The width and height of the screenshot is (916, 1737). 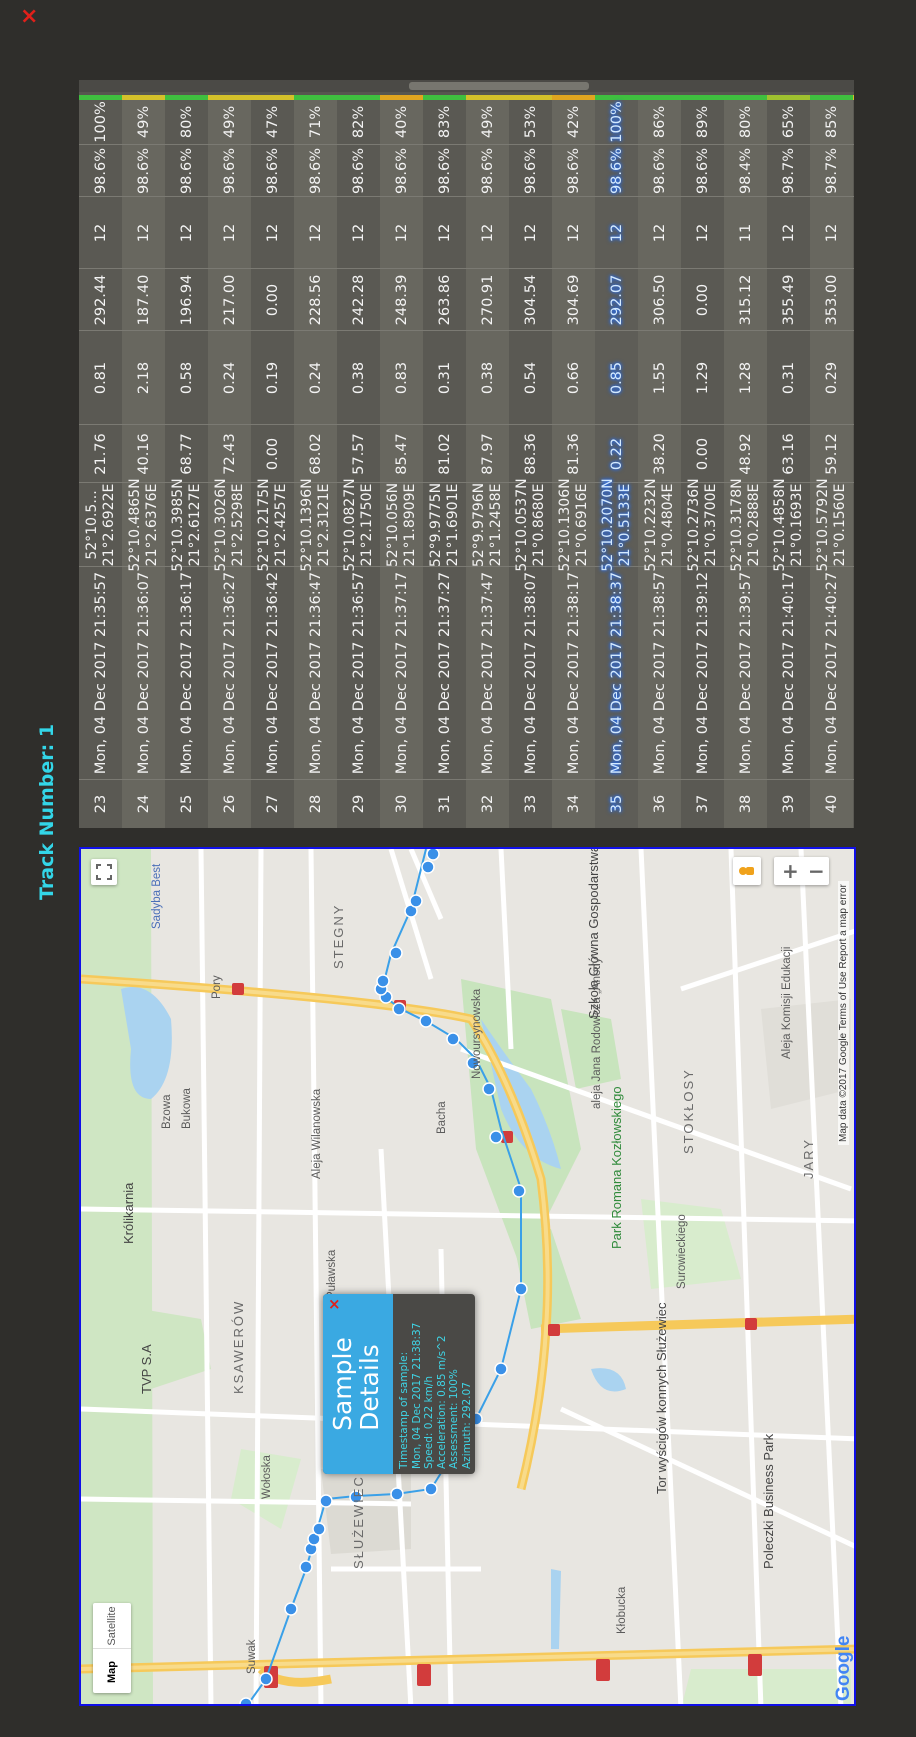 I want to click on popup-close-button: ×, so click(x=334, y=1304).